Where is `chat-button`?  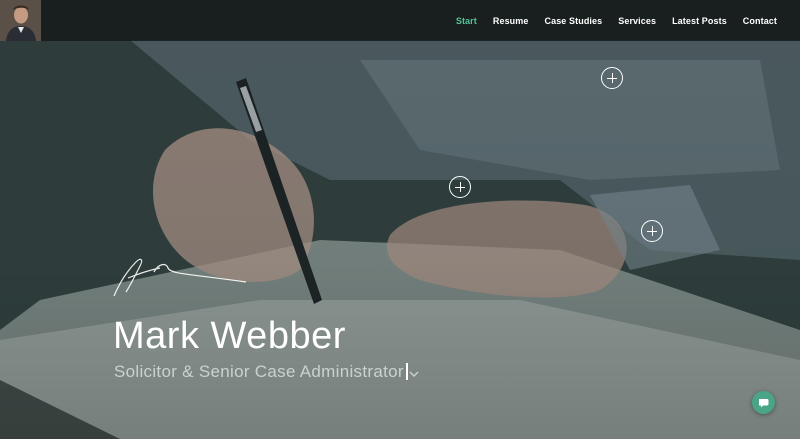 chat-button is located at coordinates (763, 402).